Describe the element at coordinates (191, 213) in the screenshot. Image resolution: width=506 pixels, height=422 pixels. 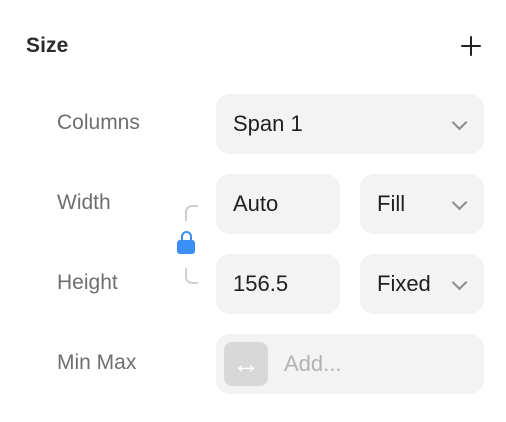
I see `link-bracket-top` at that location.